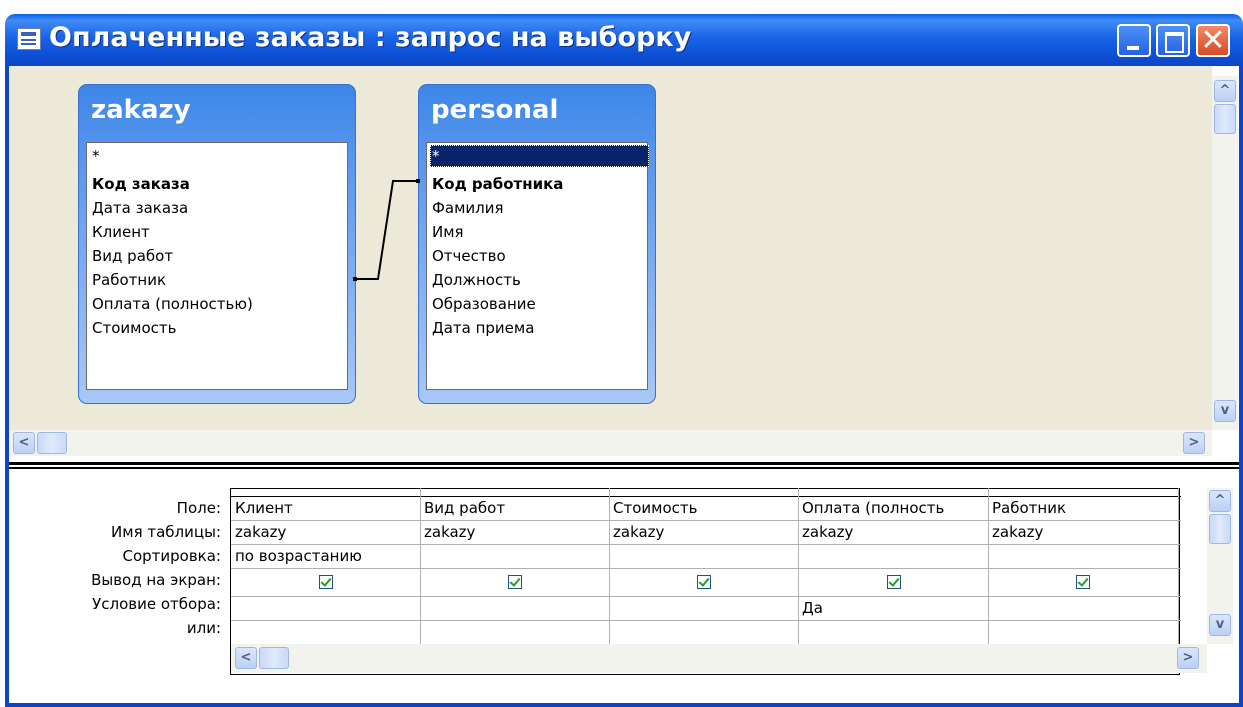  Describe the element at coordinates (203, 628) in the screenshot. I see `row-label-or: или:` at that location.